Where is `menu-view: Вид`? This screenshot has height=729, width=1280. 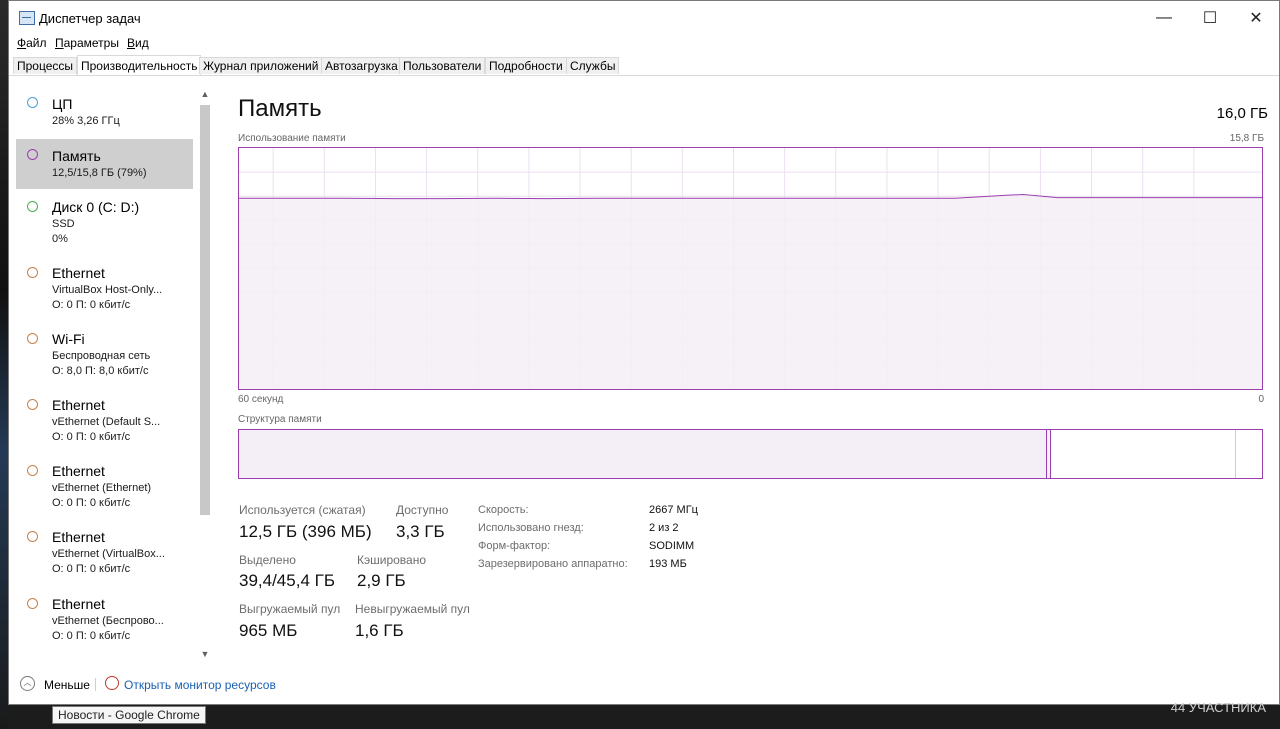 menu-view: Вид is located at coordinates (138, 43).